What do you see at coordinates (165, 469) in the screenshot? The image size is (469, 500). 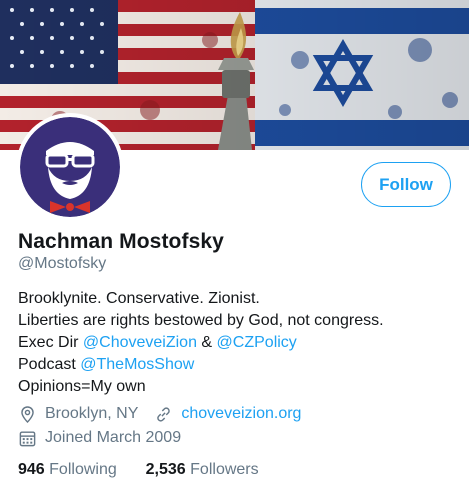 I see `followers-count: 2,536` at bounding box center [165, 469].